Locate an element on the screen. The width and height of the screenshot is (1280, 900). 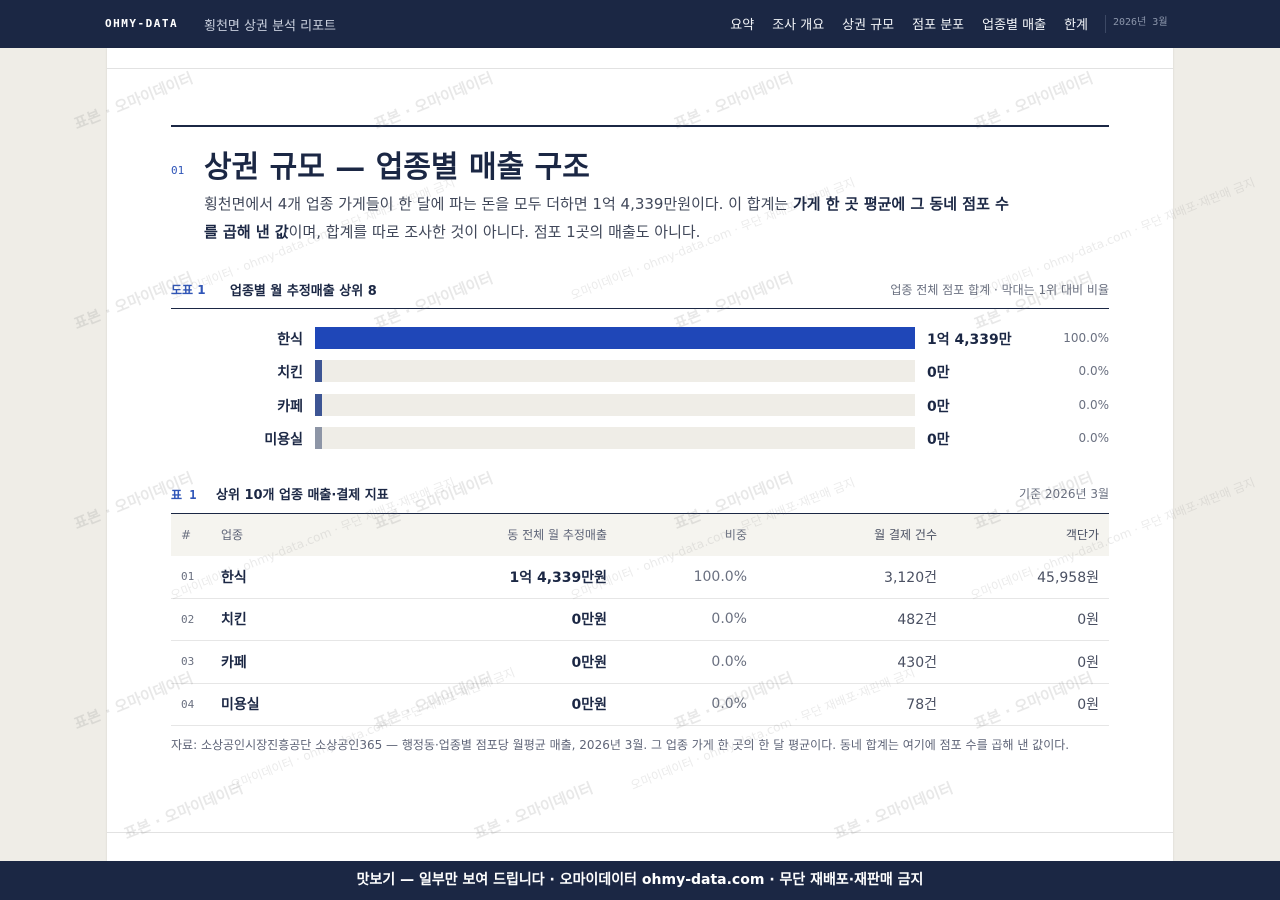
figure-rule is located at coordinates (640, 308).